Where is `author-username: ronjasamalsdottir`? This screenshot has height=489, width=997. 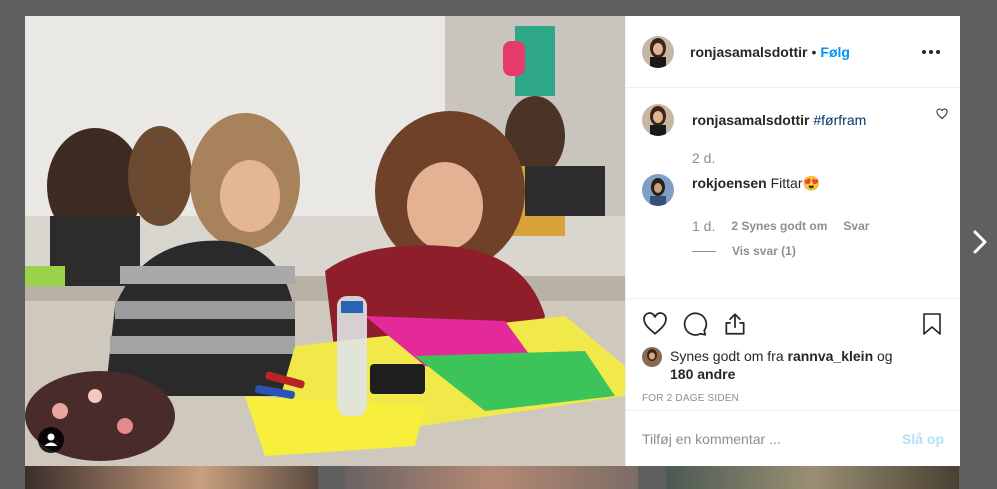 author-username: ronjasamalsdottir is located at coordinates (748, 52).